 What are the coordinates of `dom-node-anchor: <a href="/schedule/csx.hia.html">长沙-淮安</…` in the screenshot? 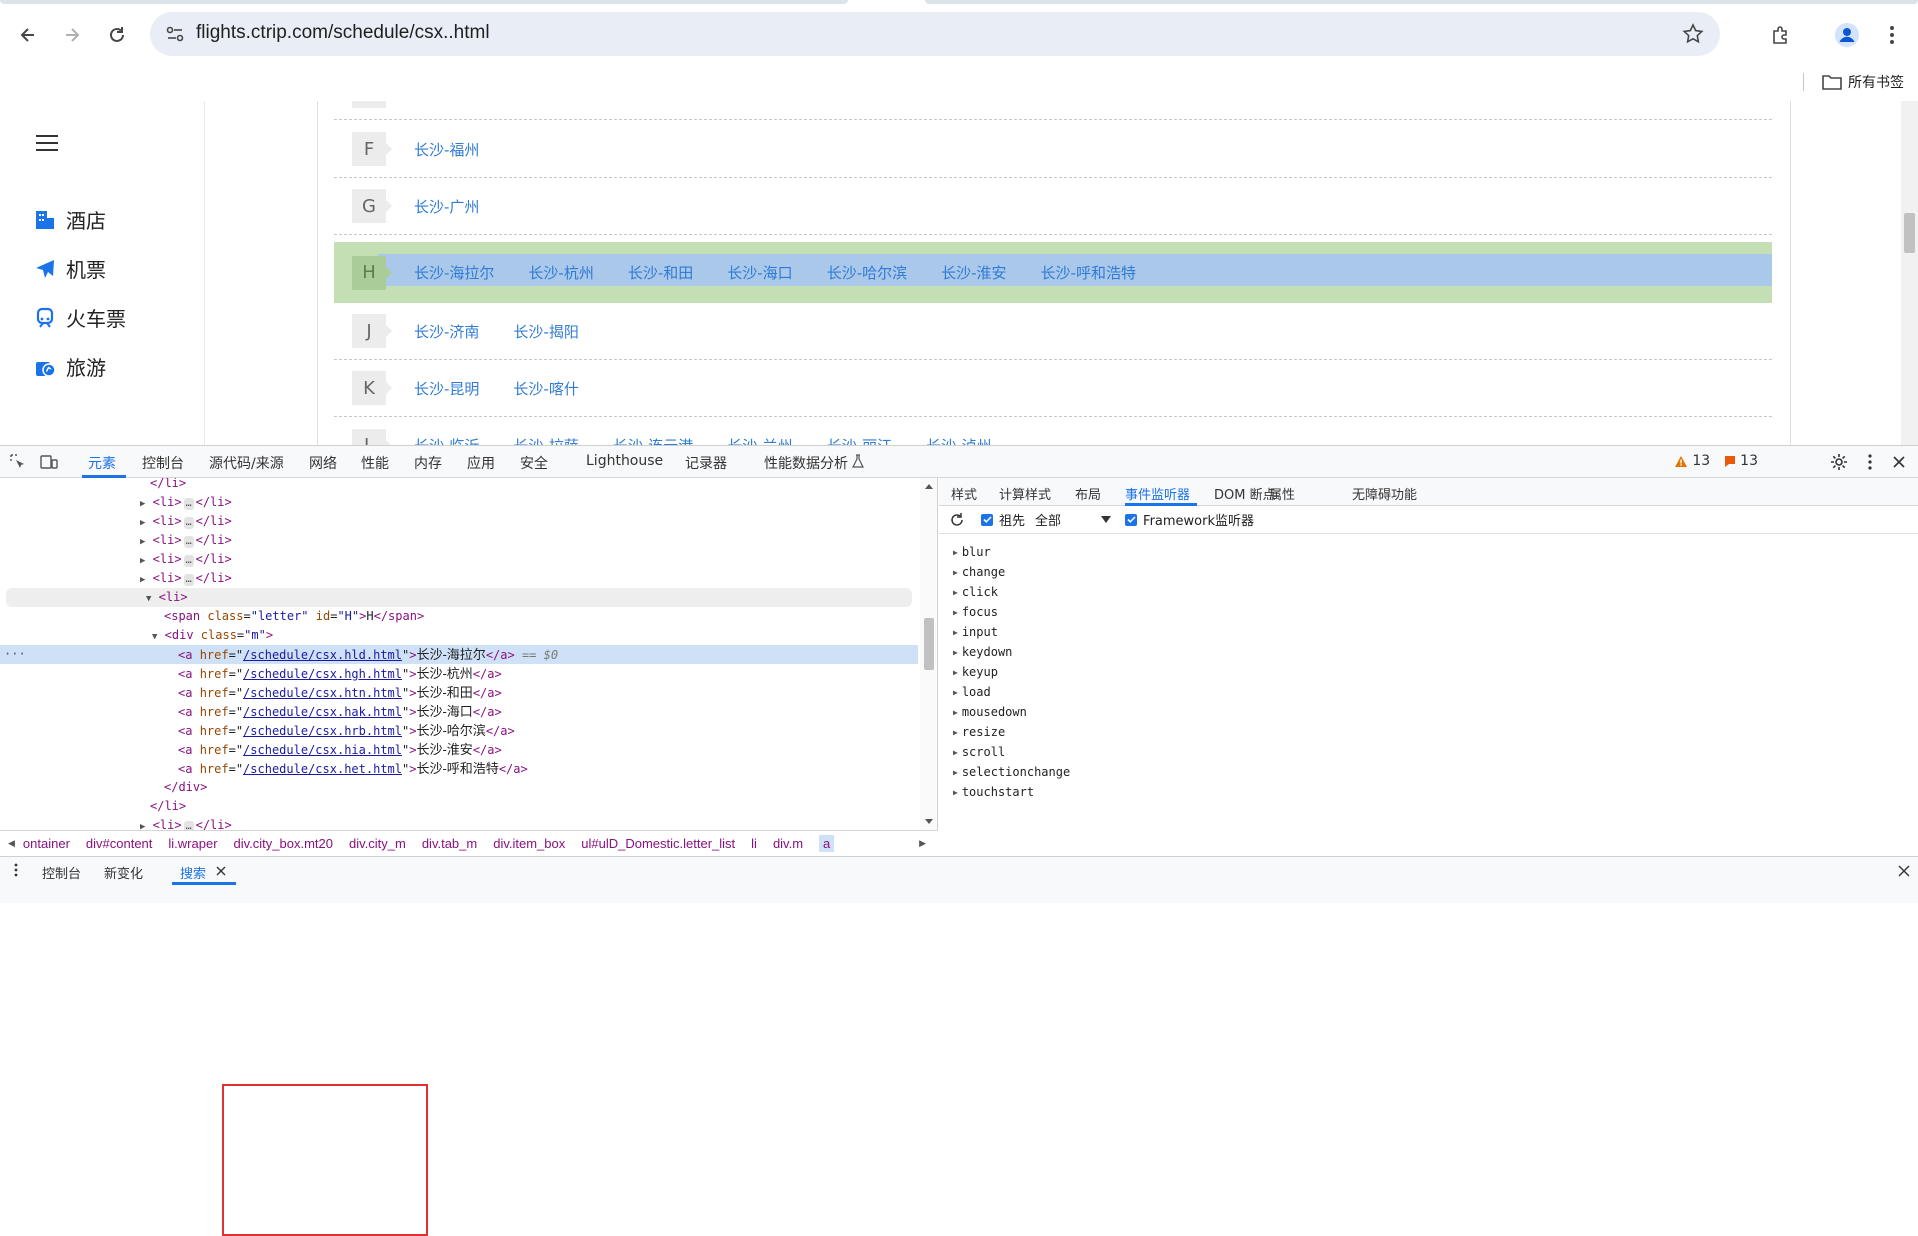 It's located at (459, 749).